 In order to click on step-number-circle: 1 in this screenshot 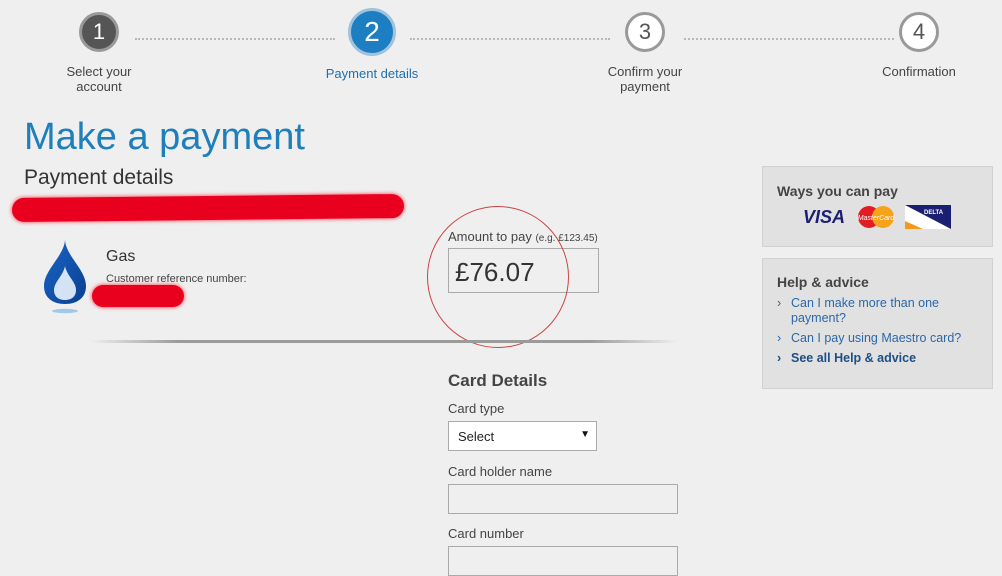, I will do `click(99, 32)`.